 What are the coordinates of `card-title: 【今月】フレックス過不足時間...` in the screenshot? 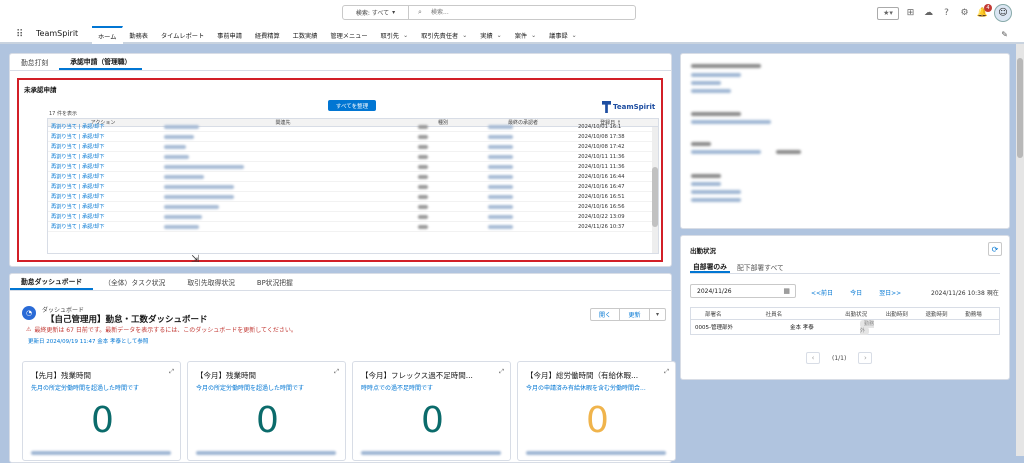 It's located at (417, 375).